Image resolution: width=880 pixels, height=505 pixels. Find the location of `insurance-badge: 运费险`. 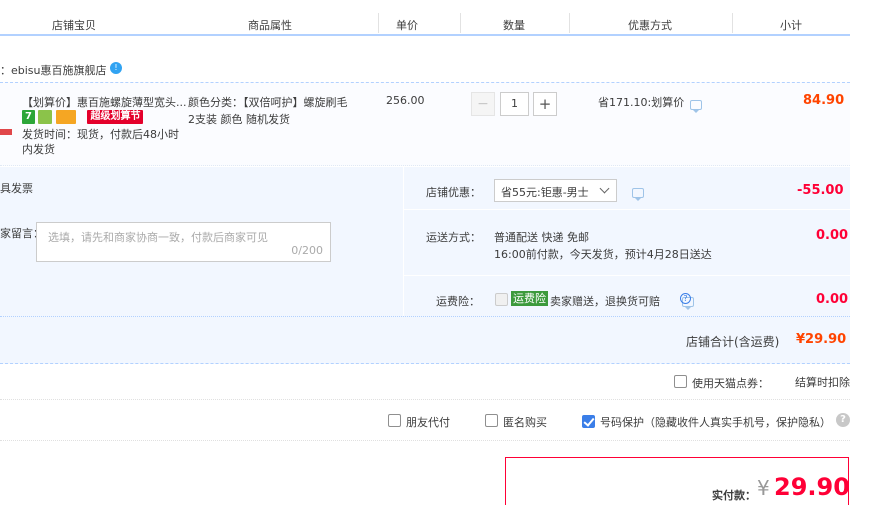

insurance-badge: 运费险 is located at coordinates (529, 298).